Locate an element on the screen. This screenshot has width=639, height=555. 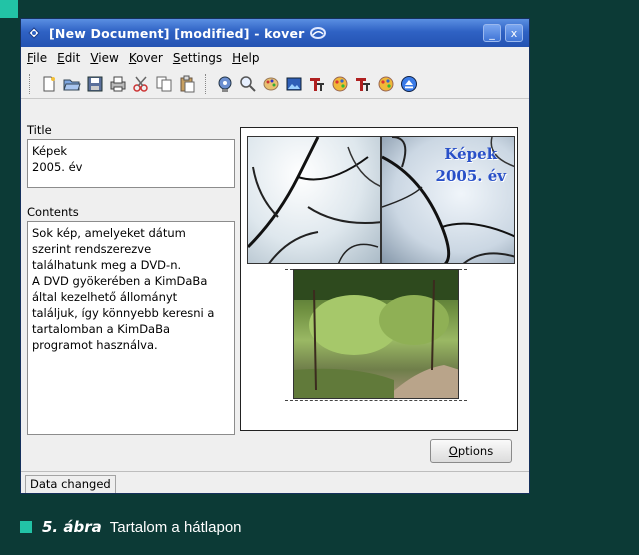
back-color-button is located at coordinates (385, 83).